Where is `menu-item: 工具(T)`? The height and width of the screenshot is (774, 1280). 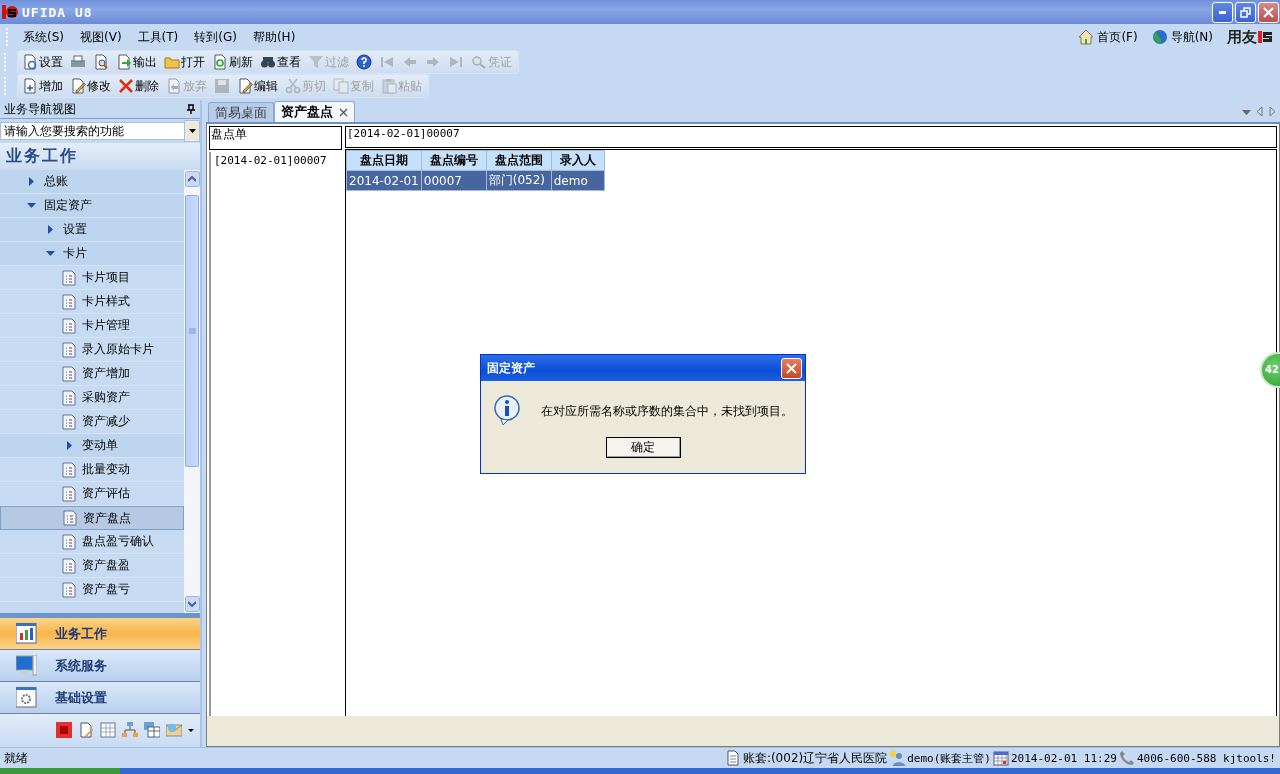 menu-item: 工具(T) is located at coordinates (162, 37).